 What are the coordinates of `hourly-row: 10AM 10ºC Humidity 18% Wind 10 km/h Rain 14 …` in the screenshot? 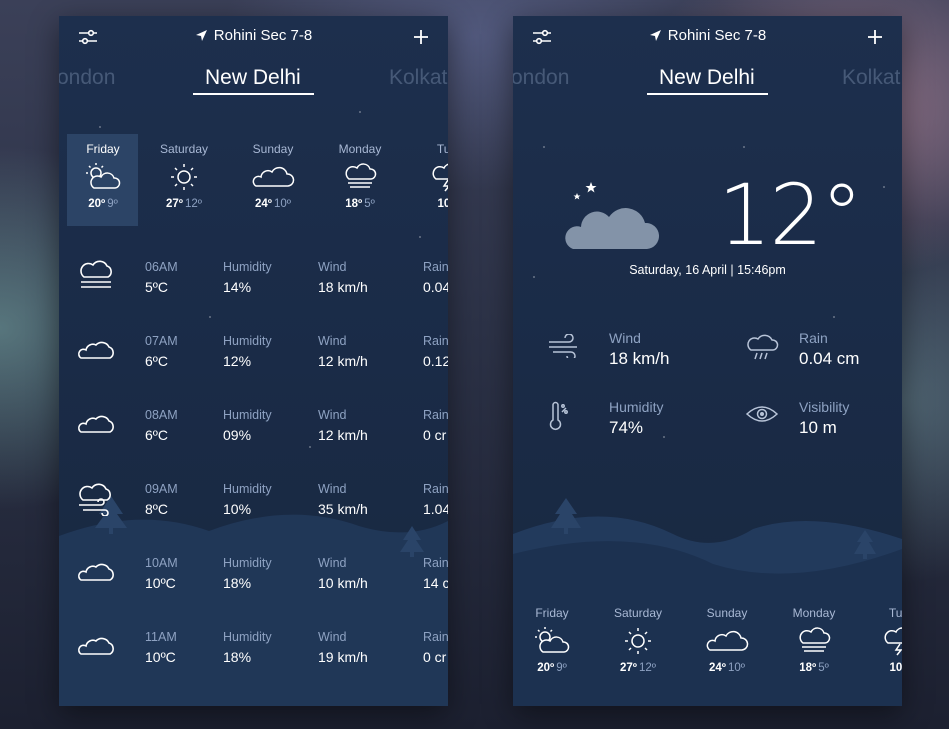 It's located at (253, 583).